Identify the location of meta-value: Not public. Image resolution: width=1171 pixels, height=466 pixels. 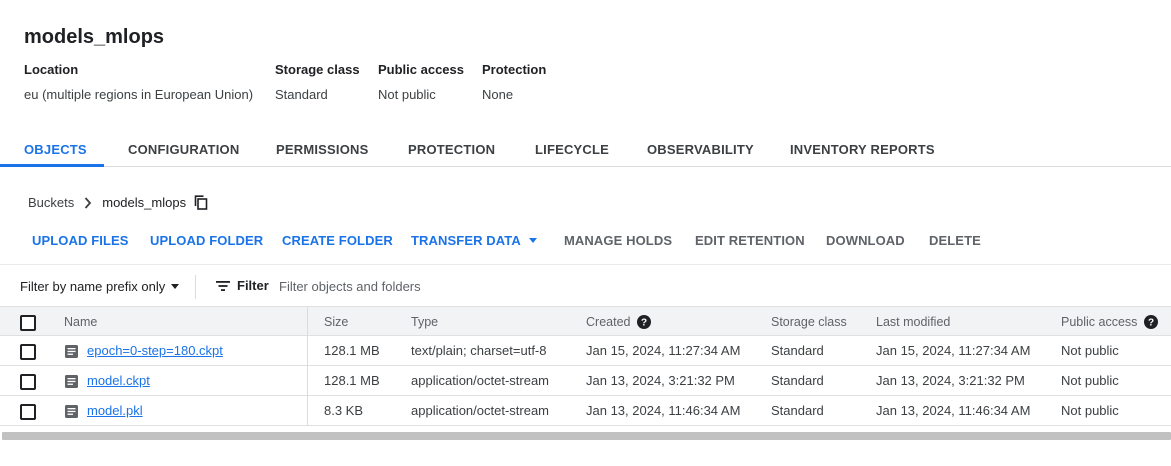
(407, 94).